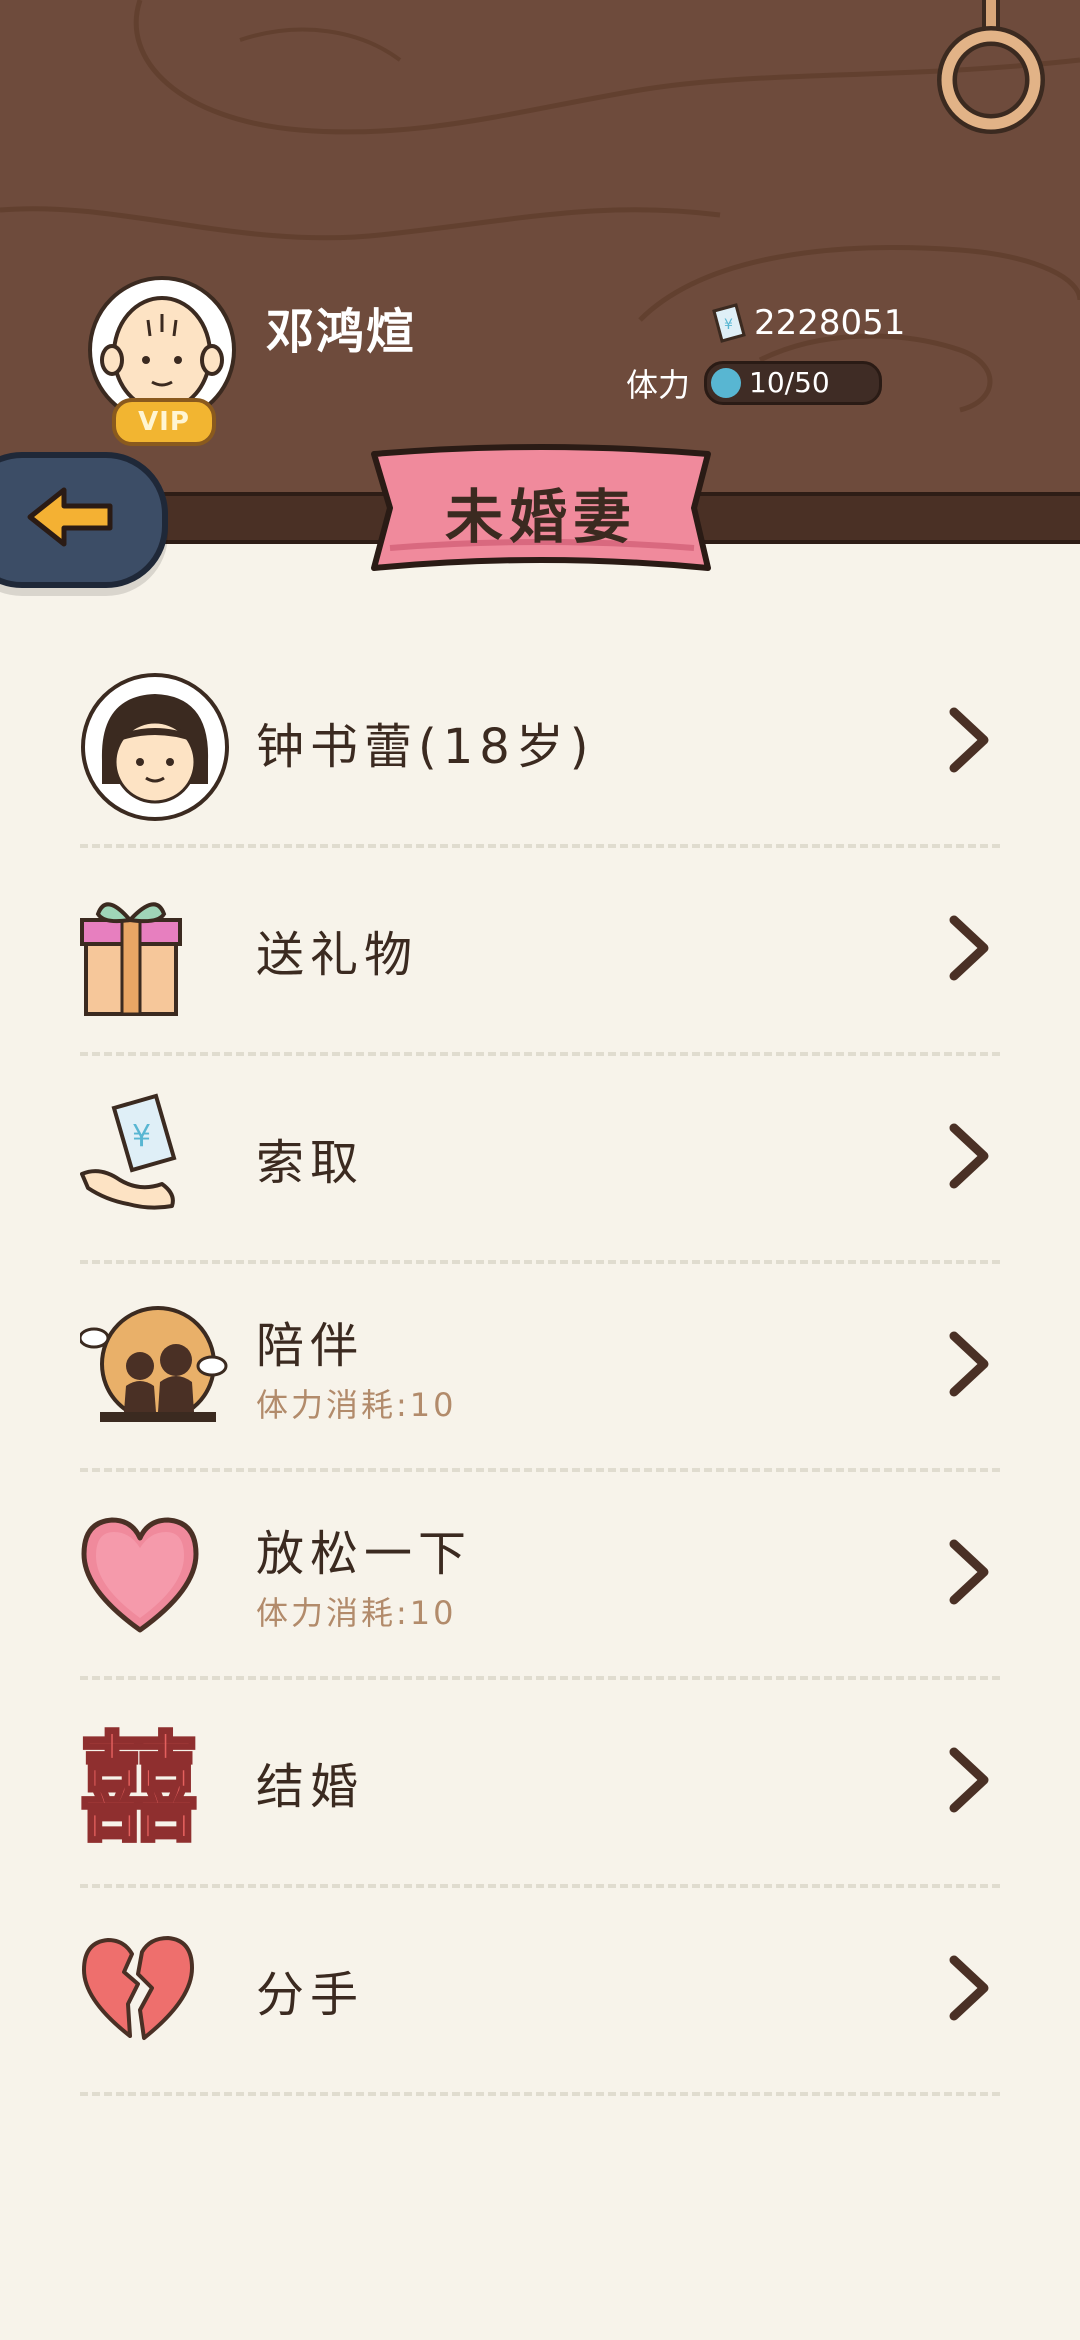 The width and height of the screenshot is (1080, 2340). What do you see at coordinates (310, 1787) in the screenshot?
I see `list-item-label: 结婚` at bounding box center [310, 1787].